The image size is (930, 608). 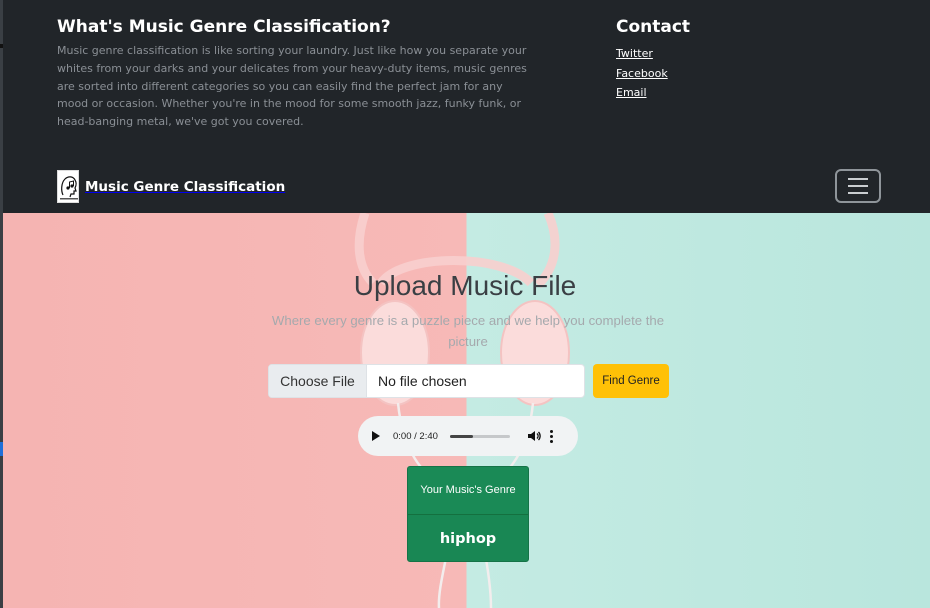 What do you see at coordinates (185, 186) in the screenshot?
I see `navbar-brand-text: Music Genre Classification` at bounding box center [185, 186].